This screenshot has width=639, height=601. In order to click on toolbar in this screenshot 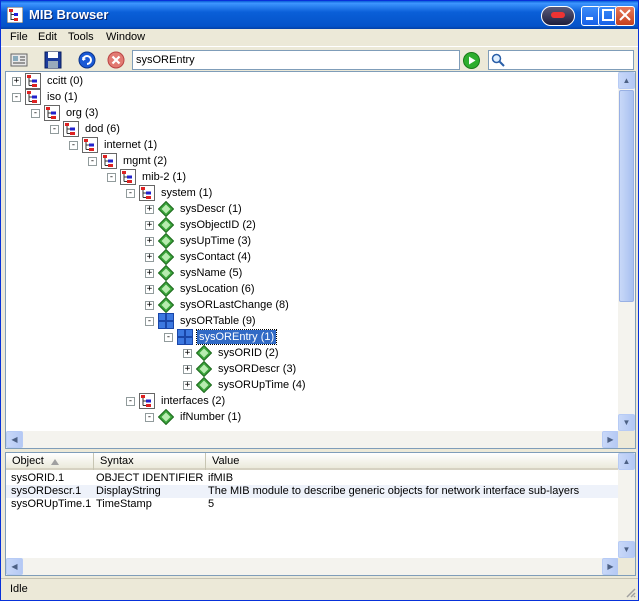, I will do `click(319, 59)`.